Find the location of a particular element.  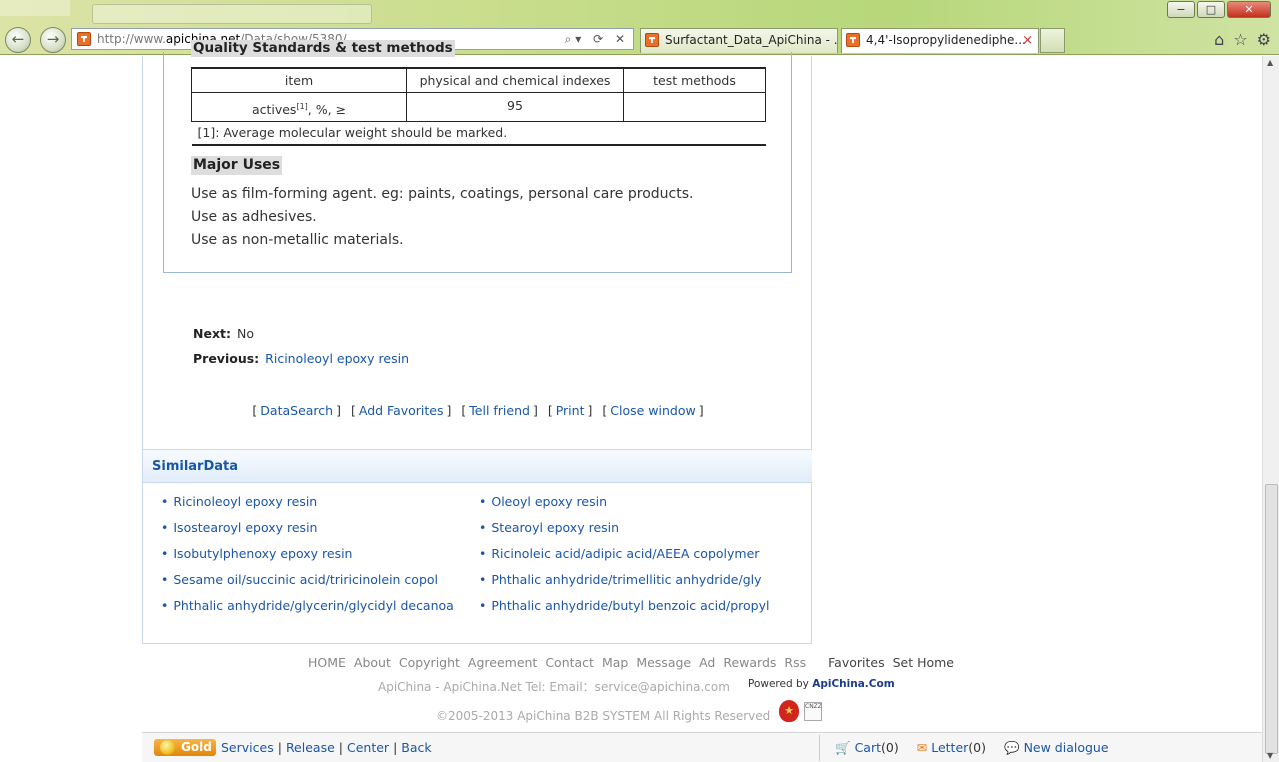

window-controls: − □ ✕ is located at coordinates (1219, 9).